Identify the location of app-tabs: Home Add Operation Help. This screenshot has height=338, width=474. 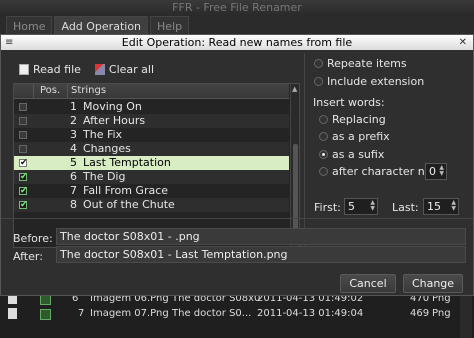
(98, 26).